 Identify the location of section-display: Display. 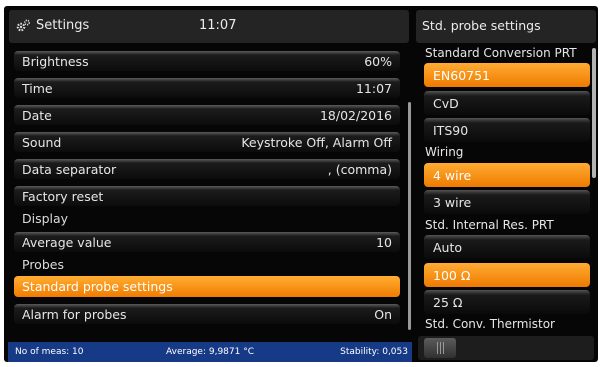
(45, 218).